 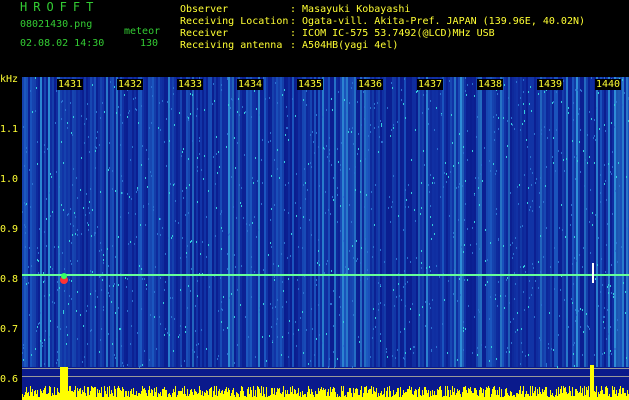 I want to click on minute-label: 1439, so click(x=550, y=84).